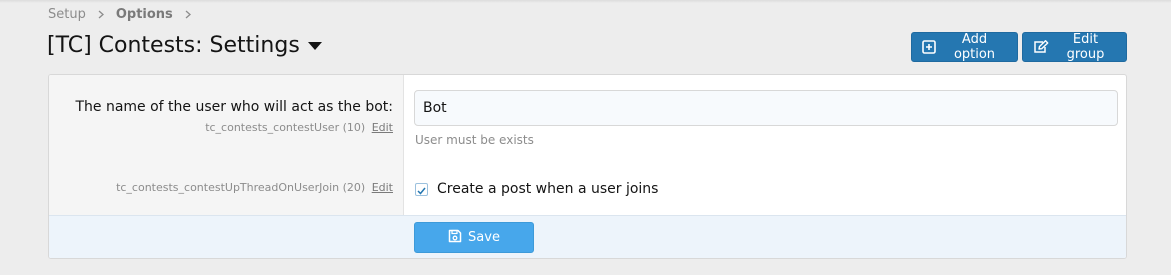 Image resolution: width=1171 pixels, height=275 pixels. I want to click on bot-user-option-hint: tc_contests_contestUser (10) Edit, so click(299, 127).